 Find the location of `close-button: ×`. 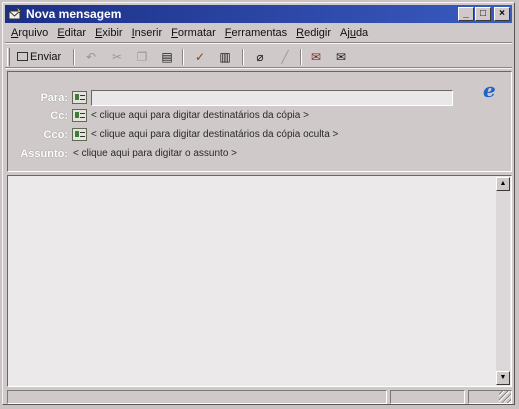

close-button: × is located at coordinates (502, 14).